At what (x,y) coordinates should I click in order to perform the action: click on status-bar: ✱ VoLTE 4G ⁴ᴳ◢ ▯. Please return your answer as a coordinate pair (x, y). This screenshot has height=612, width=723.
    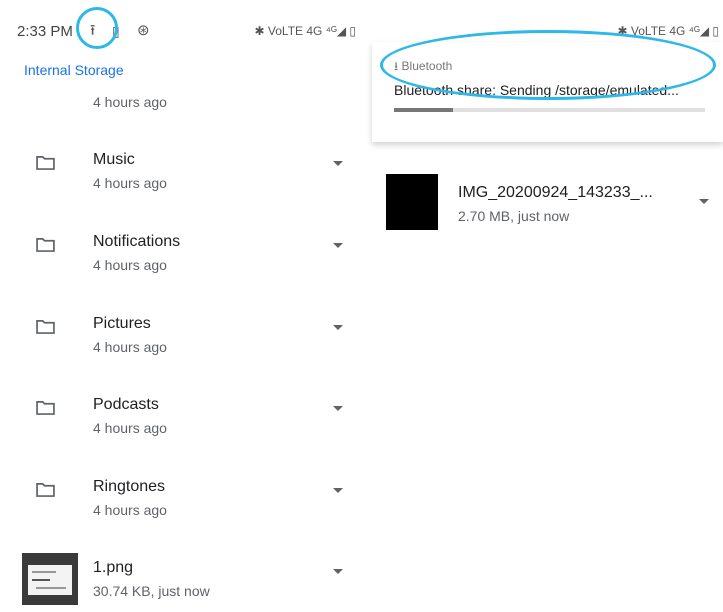
    Looking at the image, I should click on (542, 22).